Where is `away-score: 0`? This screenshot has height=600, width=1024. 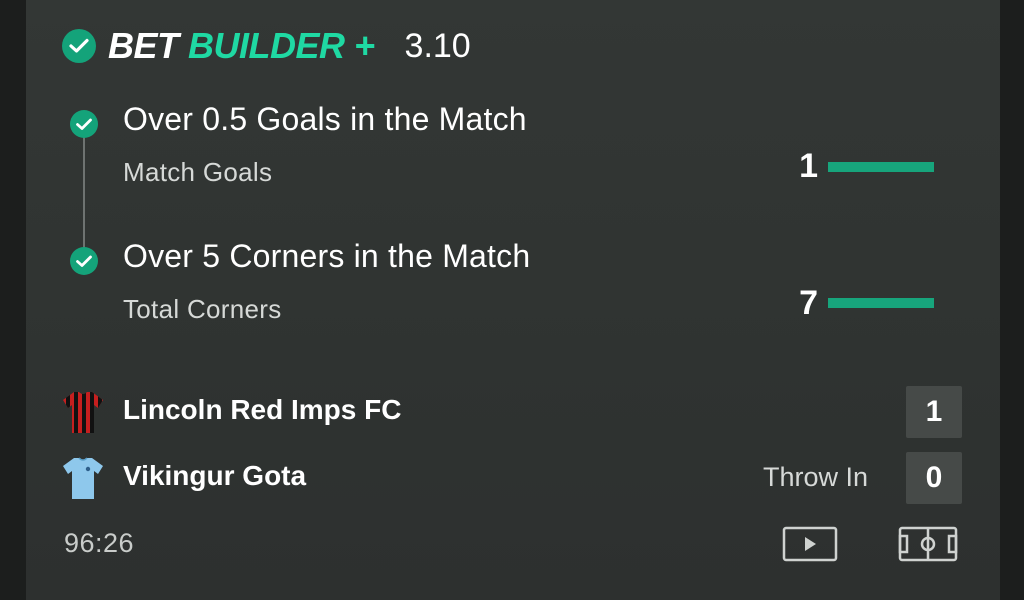
away-score: 0 is located at coordinates (934, 478).